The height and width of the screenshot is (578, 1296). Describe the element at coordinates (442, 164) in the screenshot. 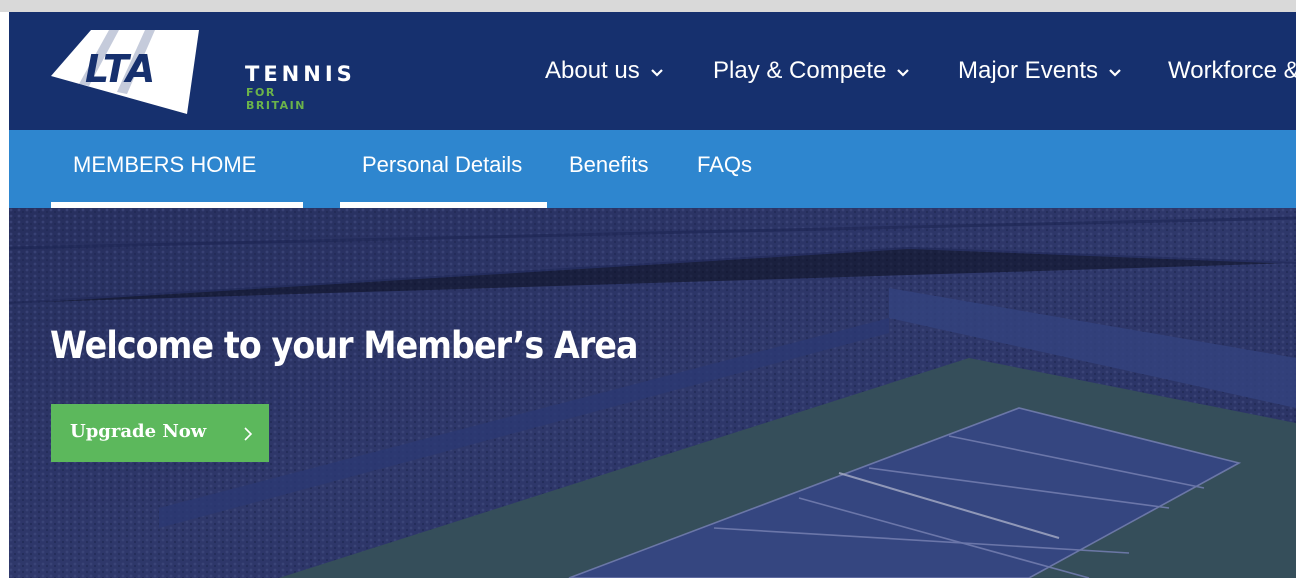

I see `tab-label: Personal Details` at that location.